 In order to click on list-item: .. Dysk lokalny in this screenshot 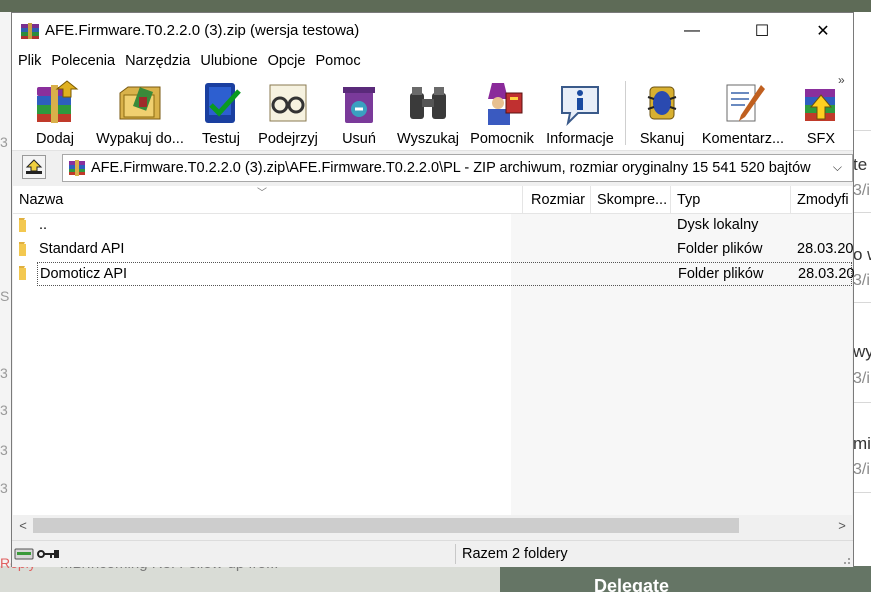, I will do `click(432, 226)`.